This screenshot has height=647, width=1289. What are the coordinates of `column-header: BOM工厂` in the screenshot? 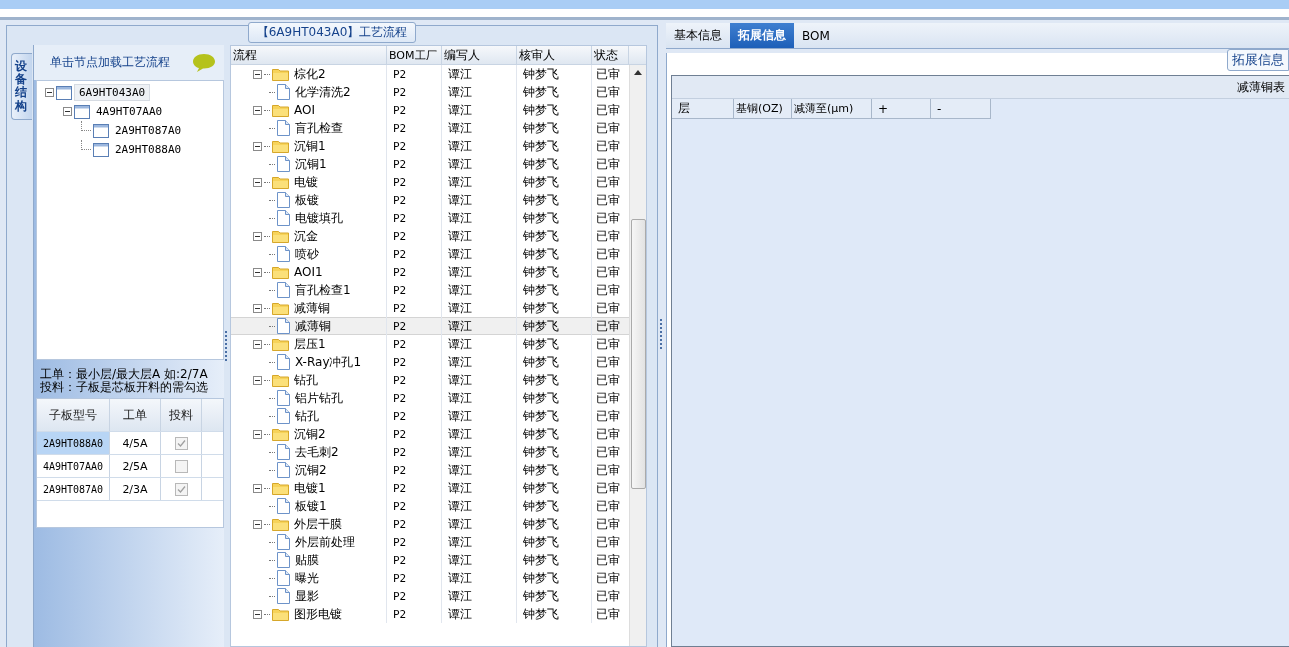 It's located at (414, 55).